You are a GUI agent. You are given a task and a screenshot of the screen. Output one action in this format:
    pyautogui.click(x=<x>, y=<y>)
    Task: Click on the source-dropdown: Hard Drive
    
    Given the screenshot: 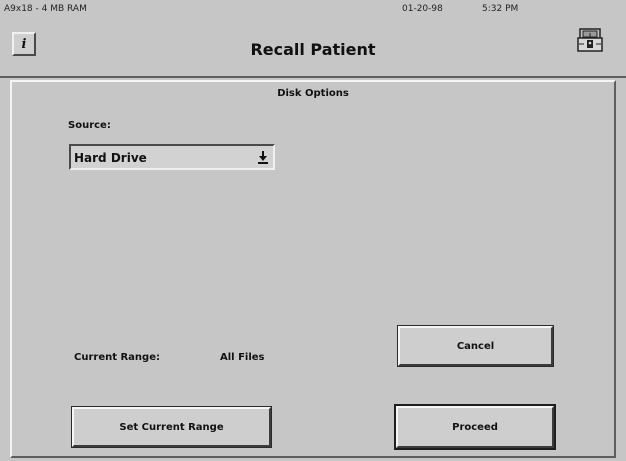 What is the action you would take?
    pyautogui.click(x=172, y=157)
    